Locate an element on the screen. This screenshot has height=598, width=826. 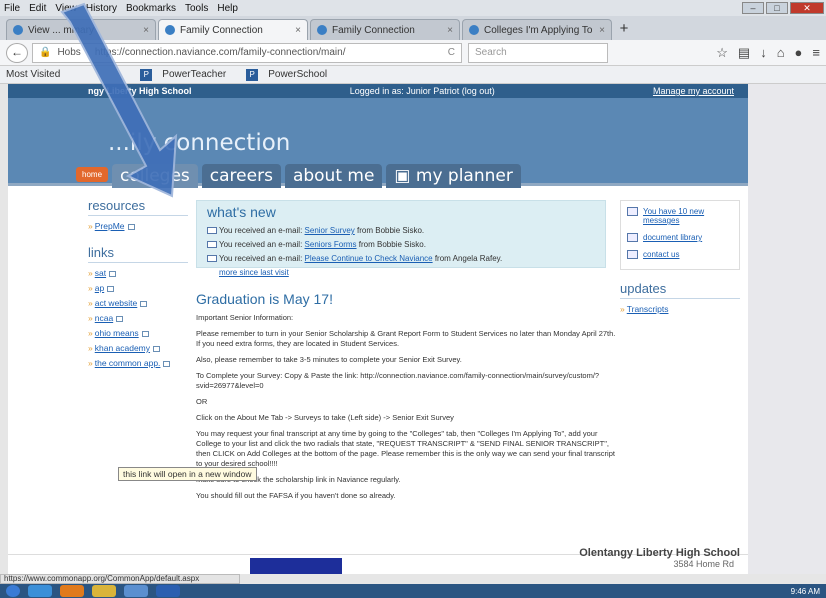
back-button: ← is located at coordinates (17, 52).